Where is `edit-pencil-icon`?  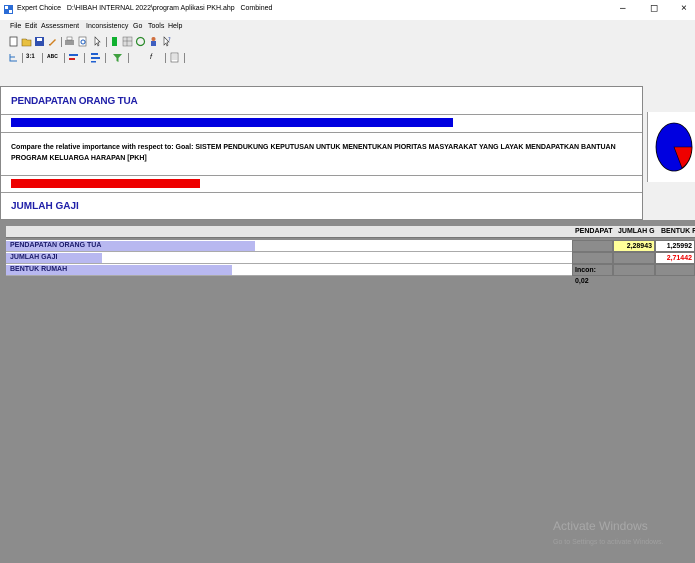
edit-pencil-icon is located at coordinates (52, 41).